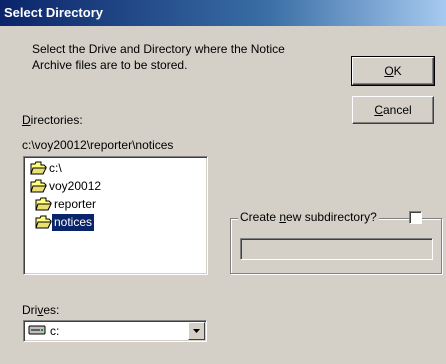 The height and width of the screenshot is (364, 446). I want to click on tree-item-reporter: reporter, so click(66, 204).